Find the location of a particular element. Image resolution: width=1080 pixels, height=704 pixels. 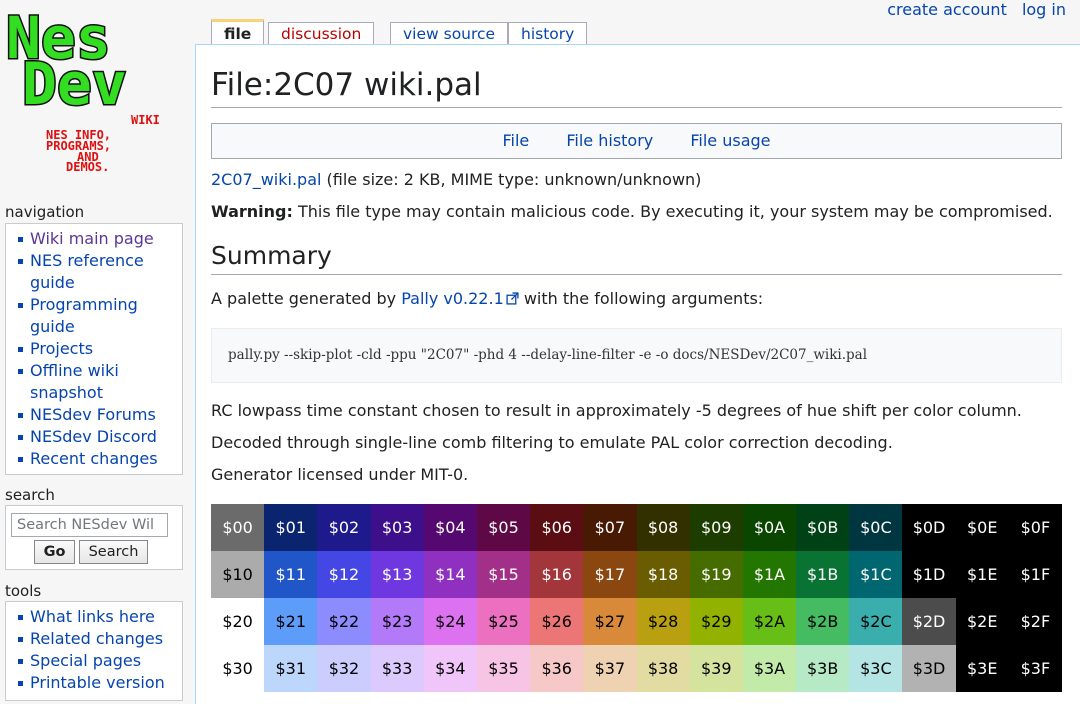

nav-nesdev-forums: NESdev Forums is located at coordinates (99, 415).